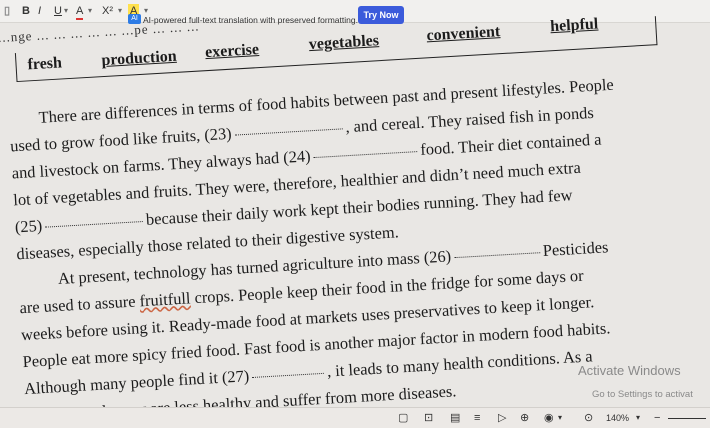 This screenshot has height=428, width=710. I want to click on activate-title: Activate Windows, so click(629, 370).